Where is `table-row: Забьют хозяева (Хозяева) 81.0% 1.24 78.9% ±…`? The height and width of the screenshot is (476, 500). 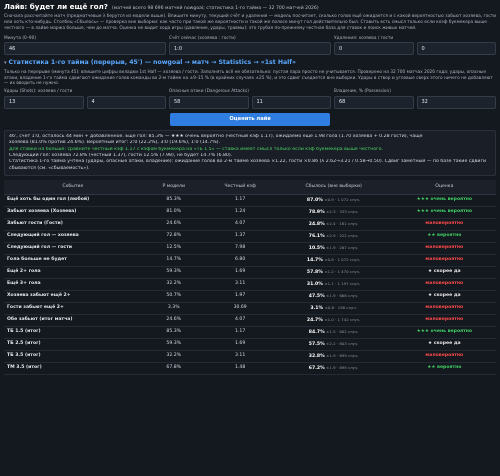 table-row: Забьют хозяева (Хозяева) 81.0% 1.24 78.9% ±… is located at coordinates (250, 212).